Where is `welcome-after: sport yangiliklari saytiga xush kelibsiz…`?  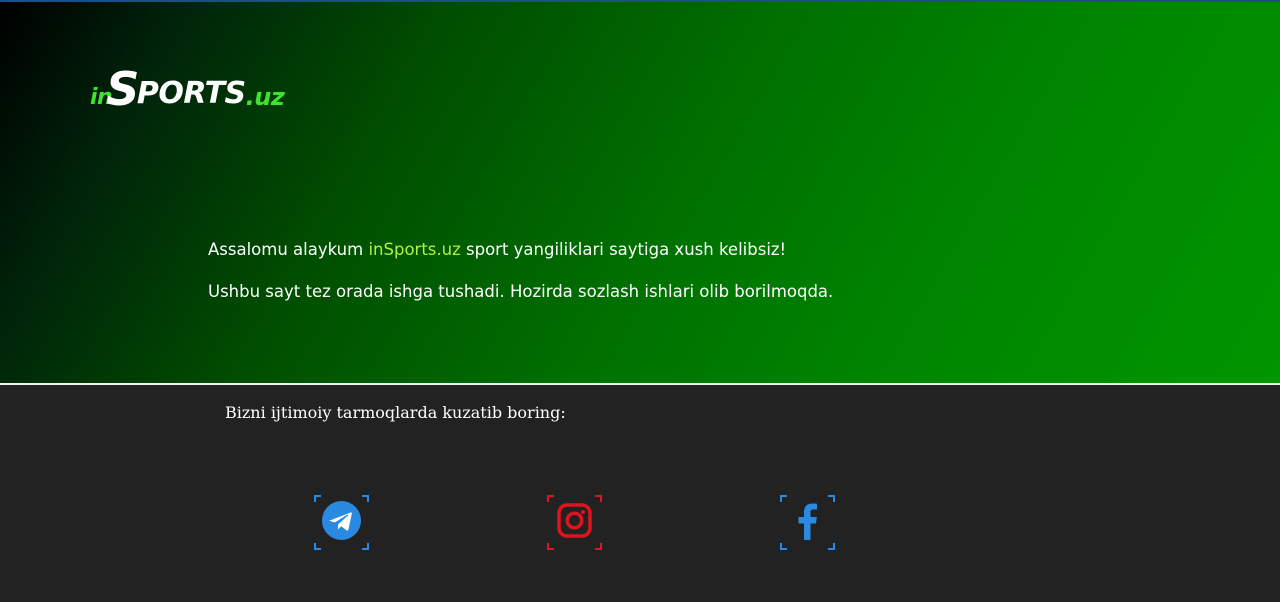 welcome-after: sport yangiliklari saytiga xush kelibsiz… is located at coordinates (623, 249).